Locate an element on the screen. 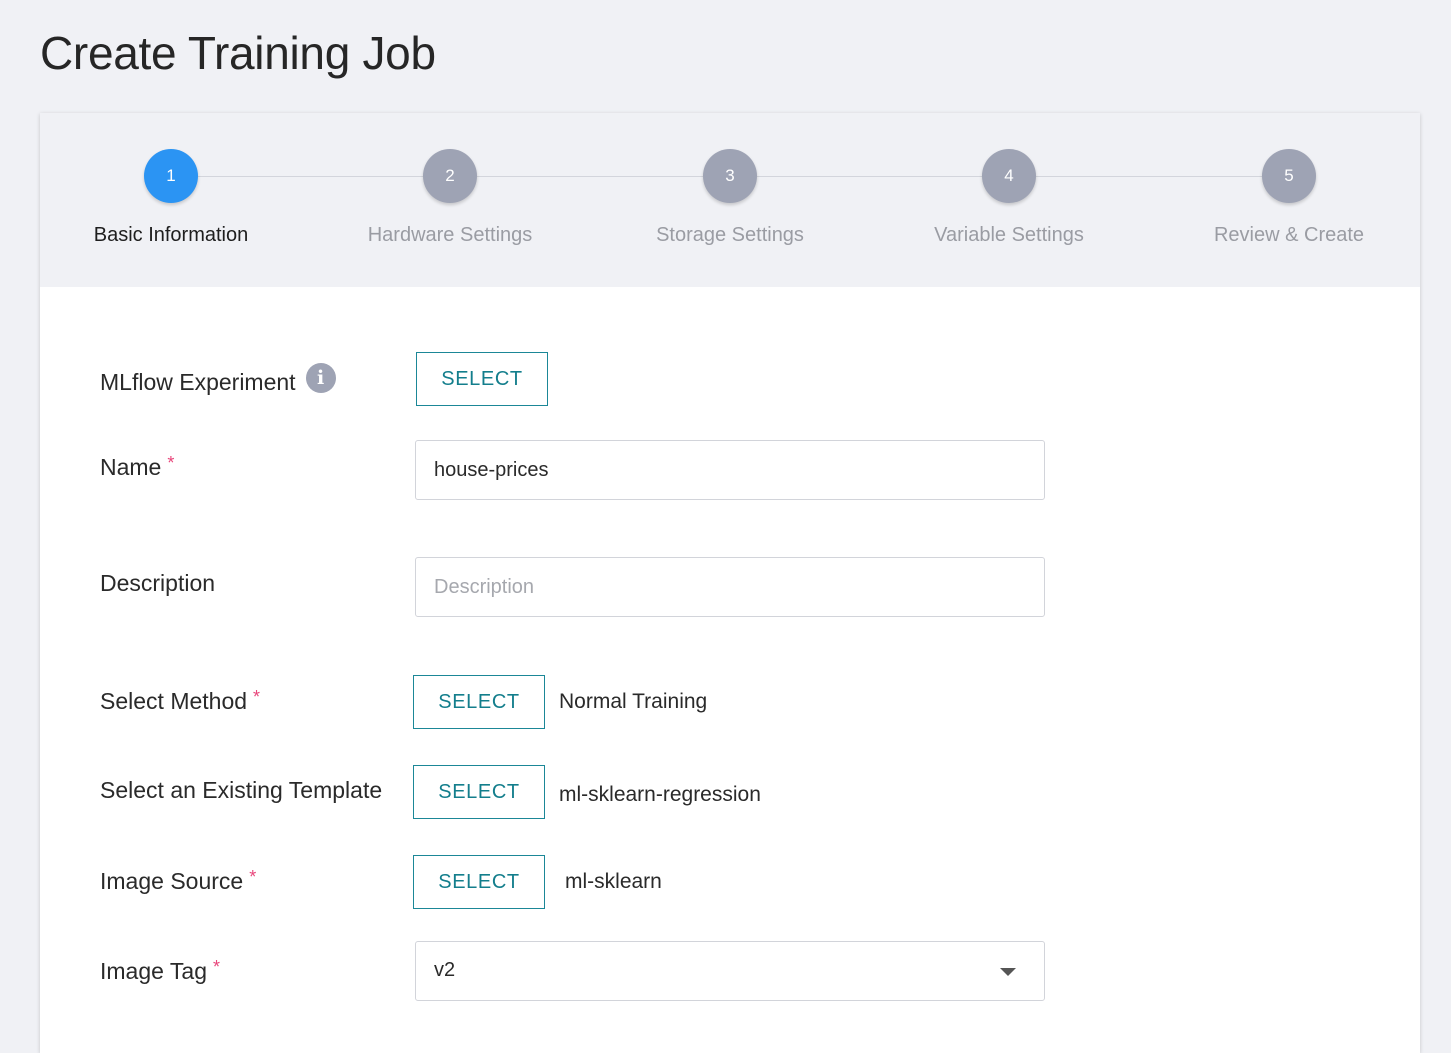 The width and height of the screenshot is (1451, 1053). image-tag-value: v2 is located at coordinates (445, 970).